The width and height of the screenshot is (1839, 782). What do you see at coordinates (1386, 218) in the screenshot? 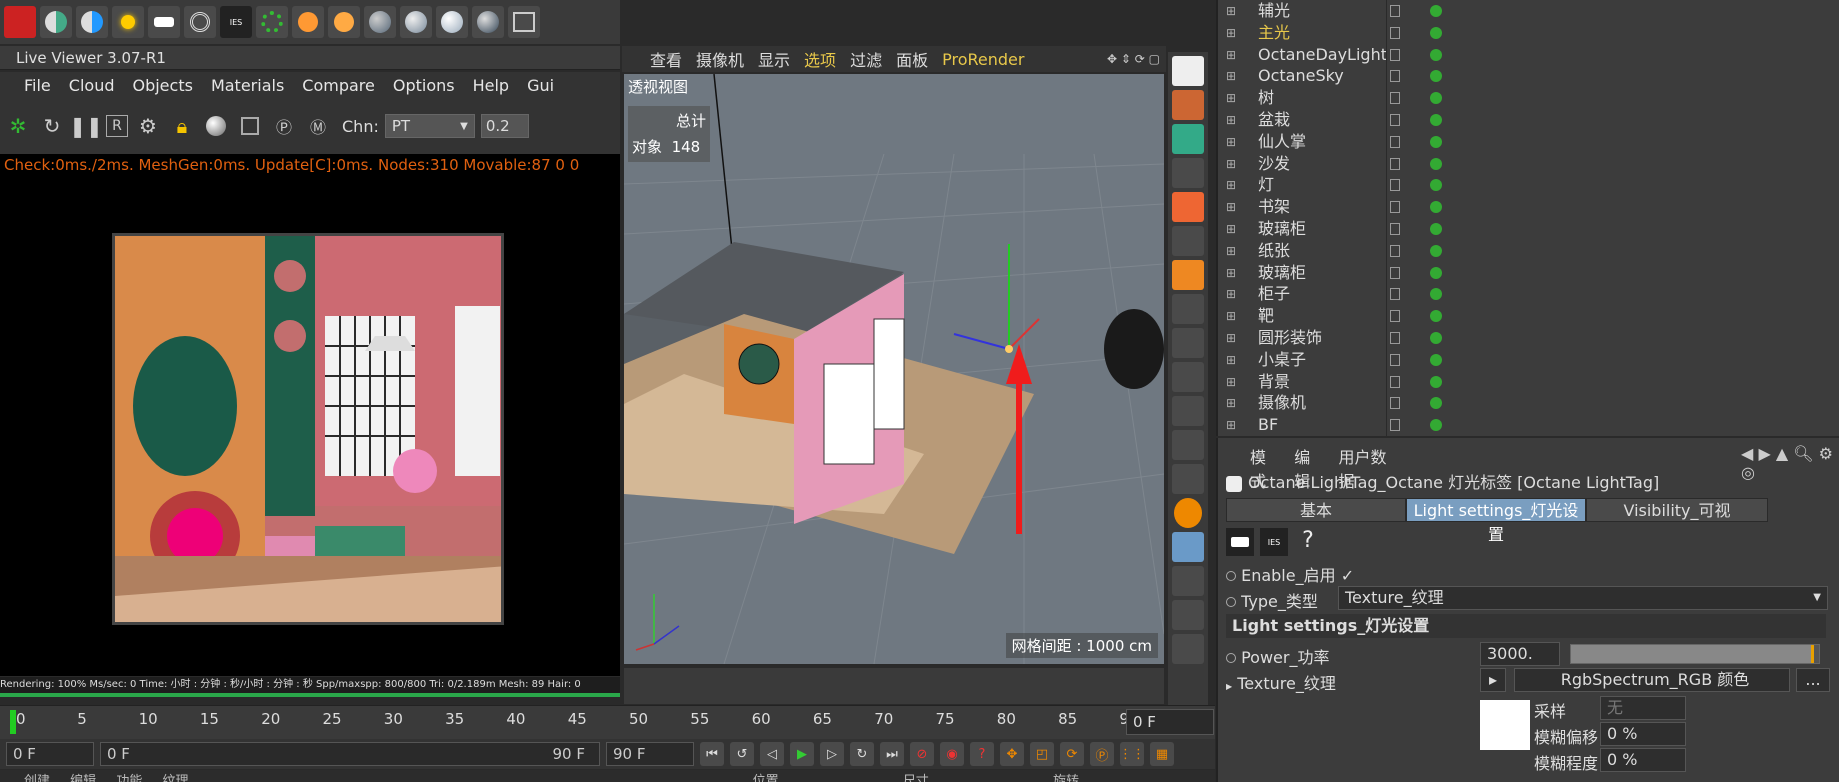
I see `object-manager-divider` at bounding box center [1386, 218].